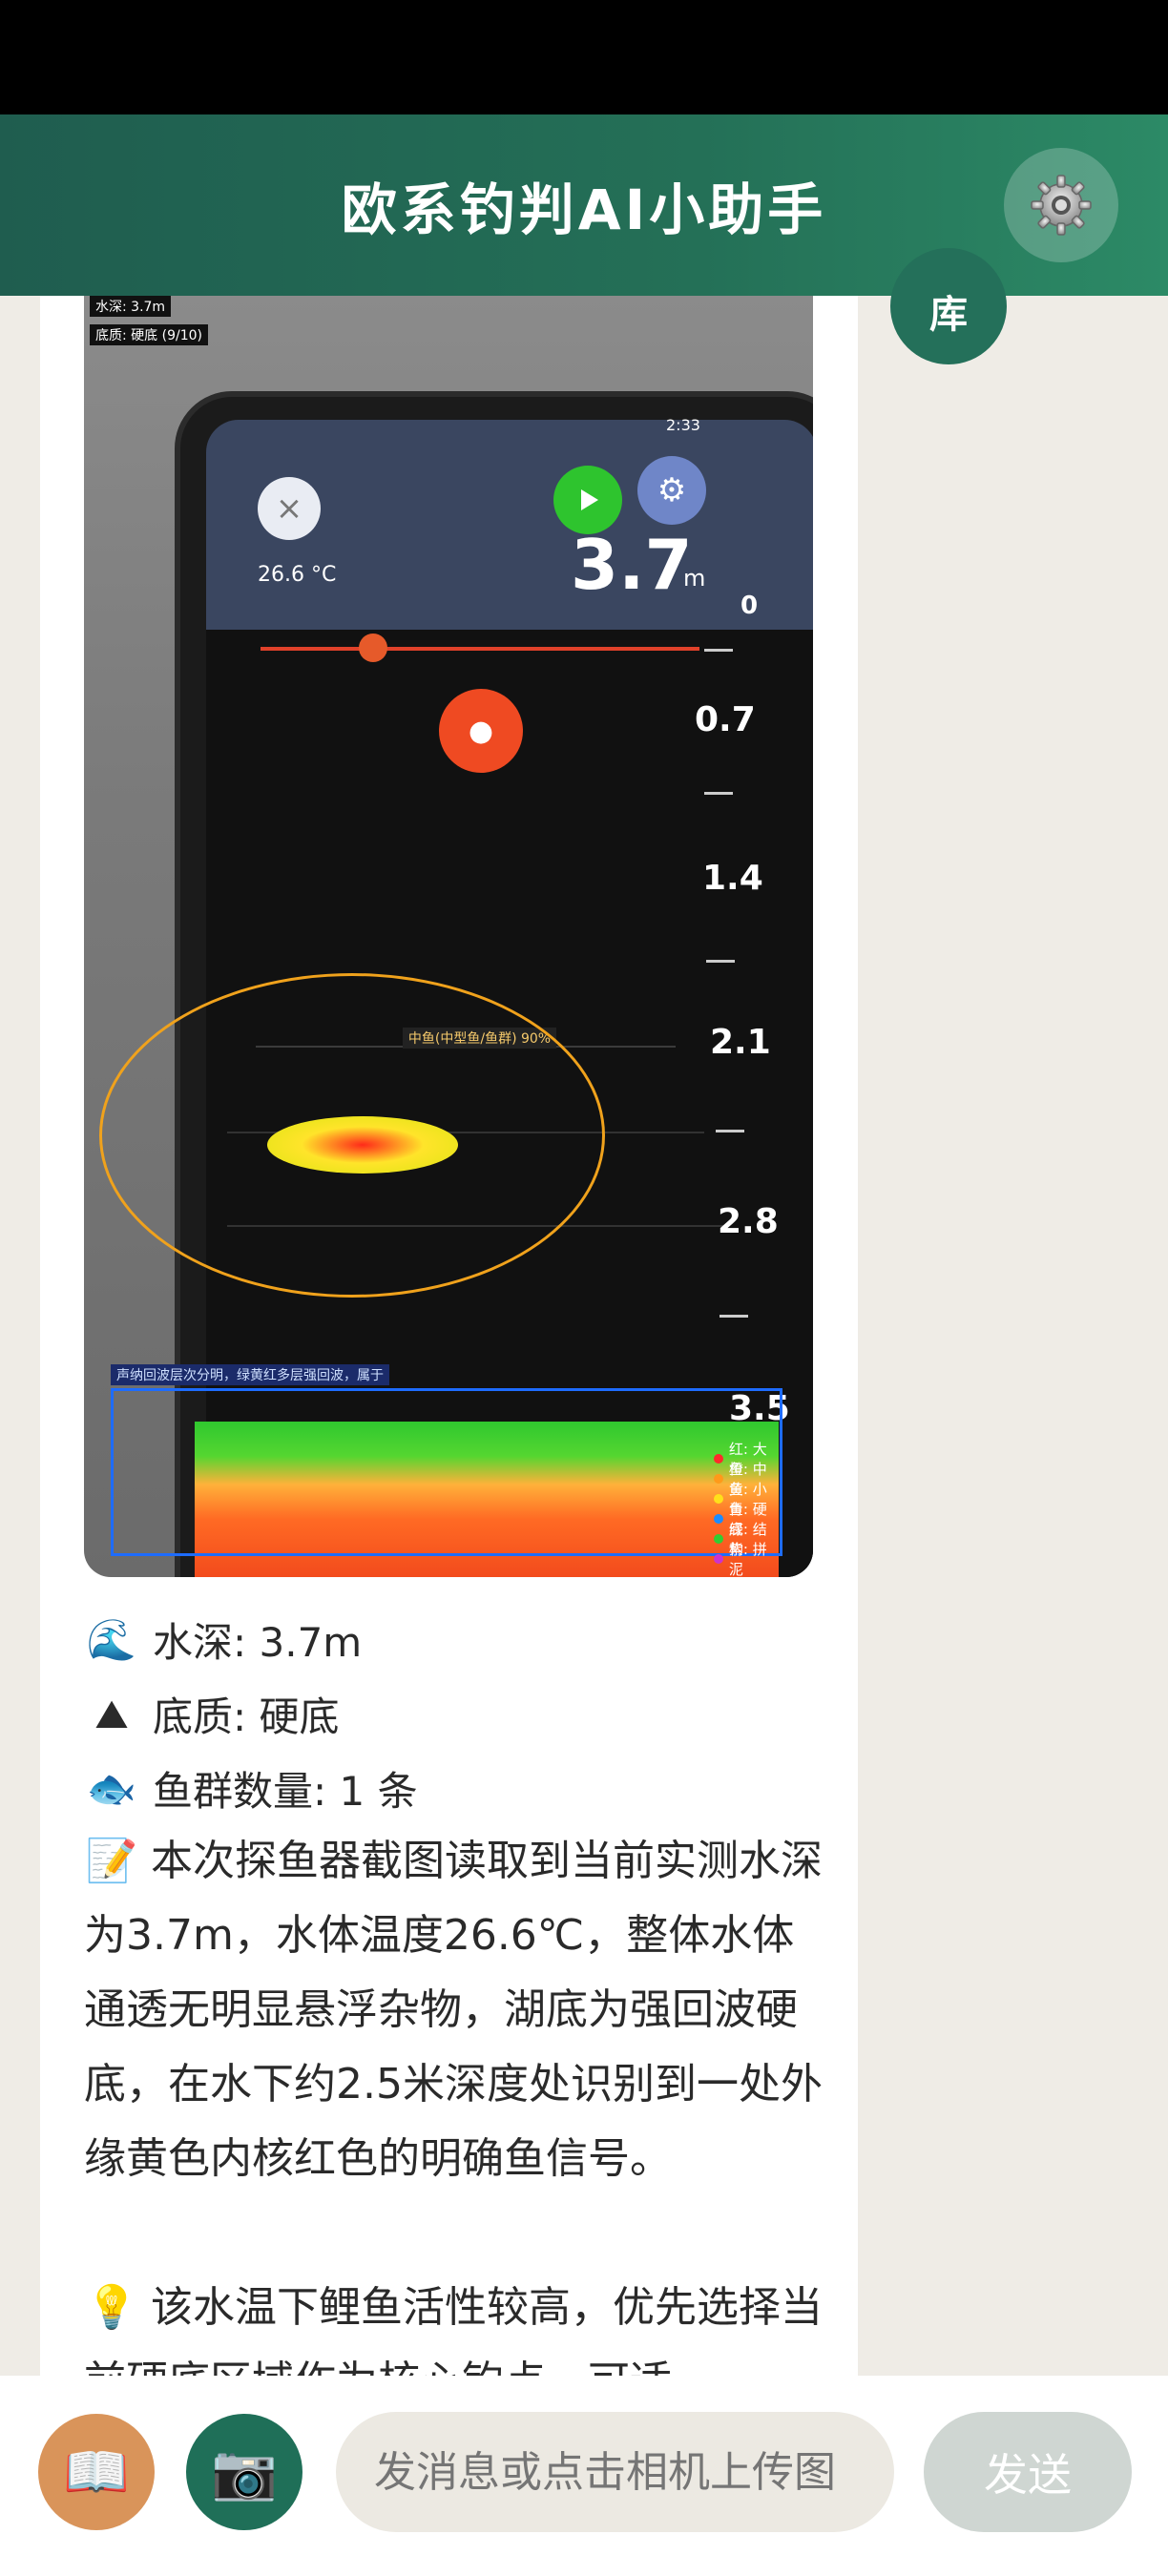  I want to click on phone-time: 2:33, so click(683, 425).